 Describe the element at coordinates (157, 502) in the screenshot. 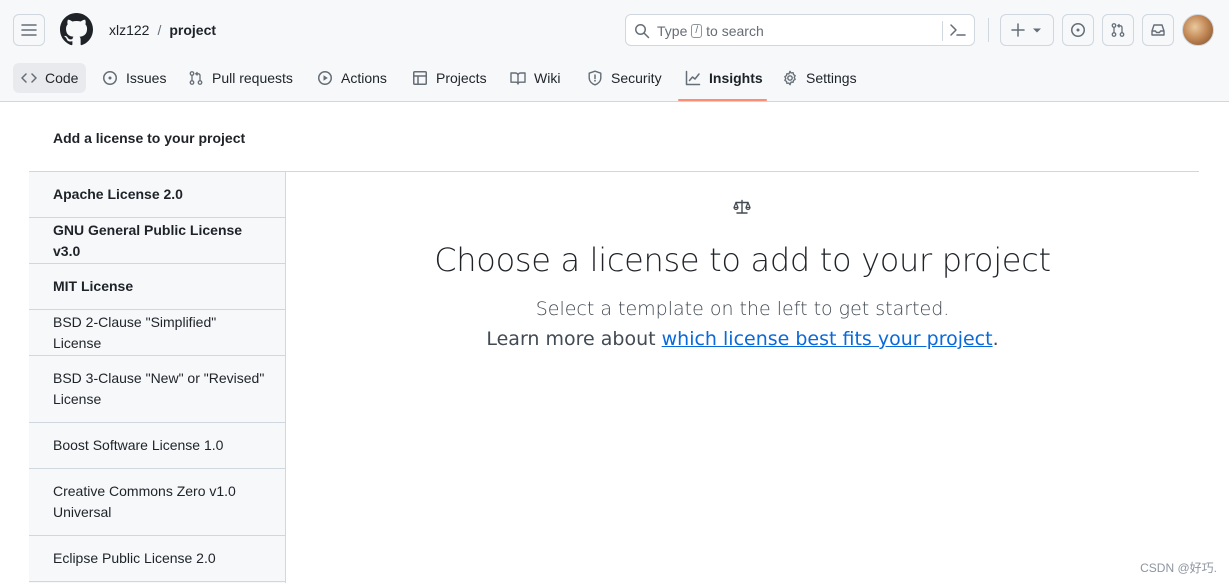

I see `license-item-cc0: Creative Commons Zero v1.0 Universal` at that location.